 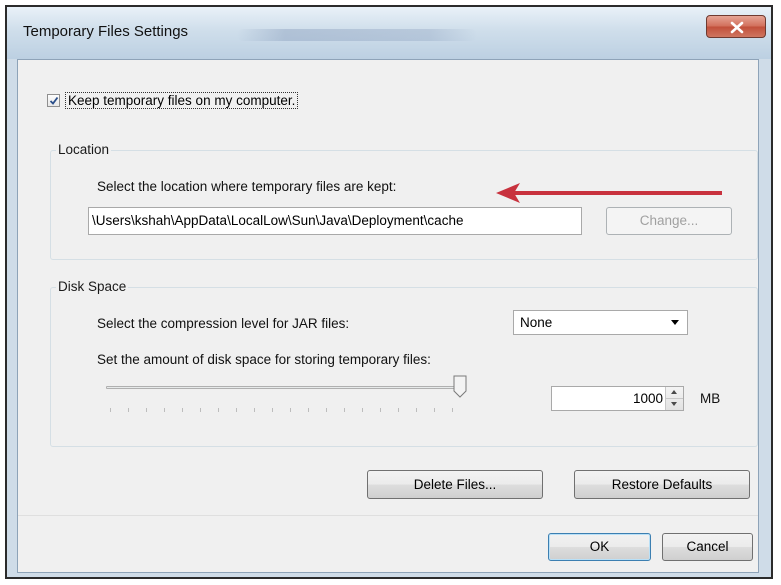 I want to click on slider-ticks, so click(x=281, y=411).